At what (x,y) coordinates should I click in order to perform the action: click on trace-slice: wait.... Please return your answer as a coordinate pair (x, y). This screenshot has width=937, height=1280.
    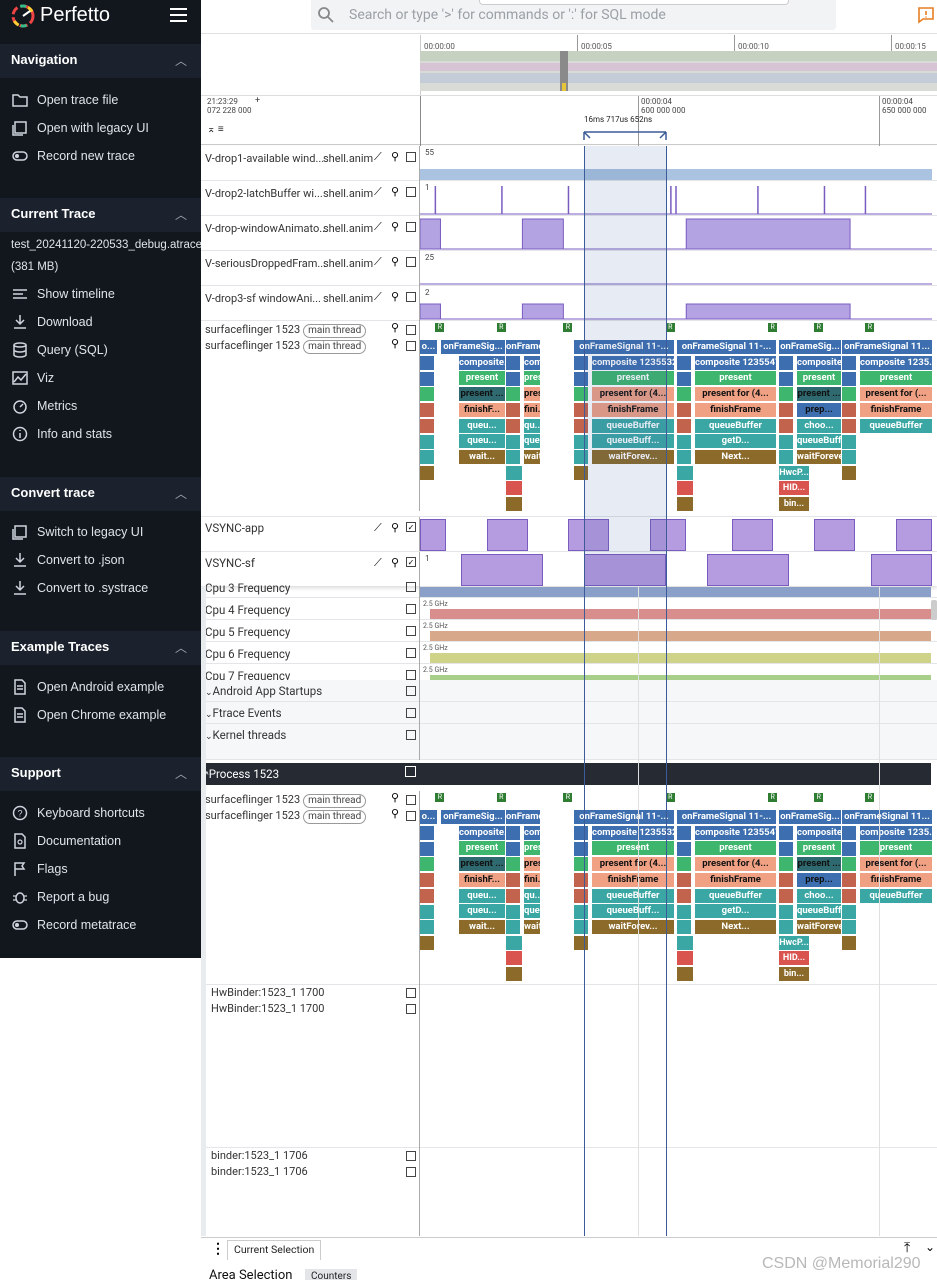
    Looking at the image, I should click on (482, 456).